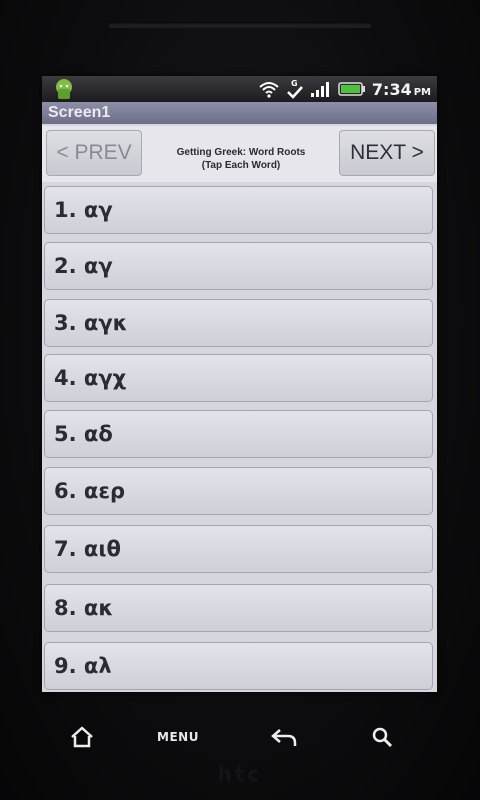 The height and width of the screenshot is (800, 480). What do you see at coordinates (240, 25) in the screenshot?
I see `earpiece-speaker` at bounding box center [240, 25].